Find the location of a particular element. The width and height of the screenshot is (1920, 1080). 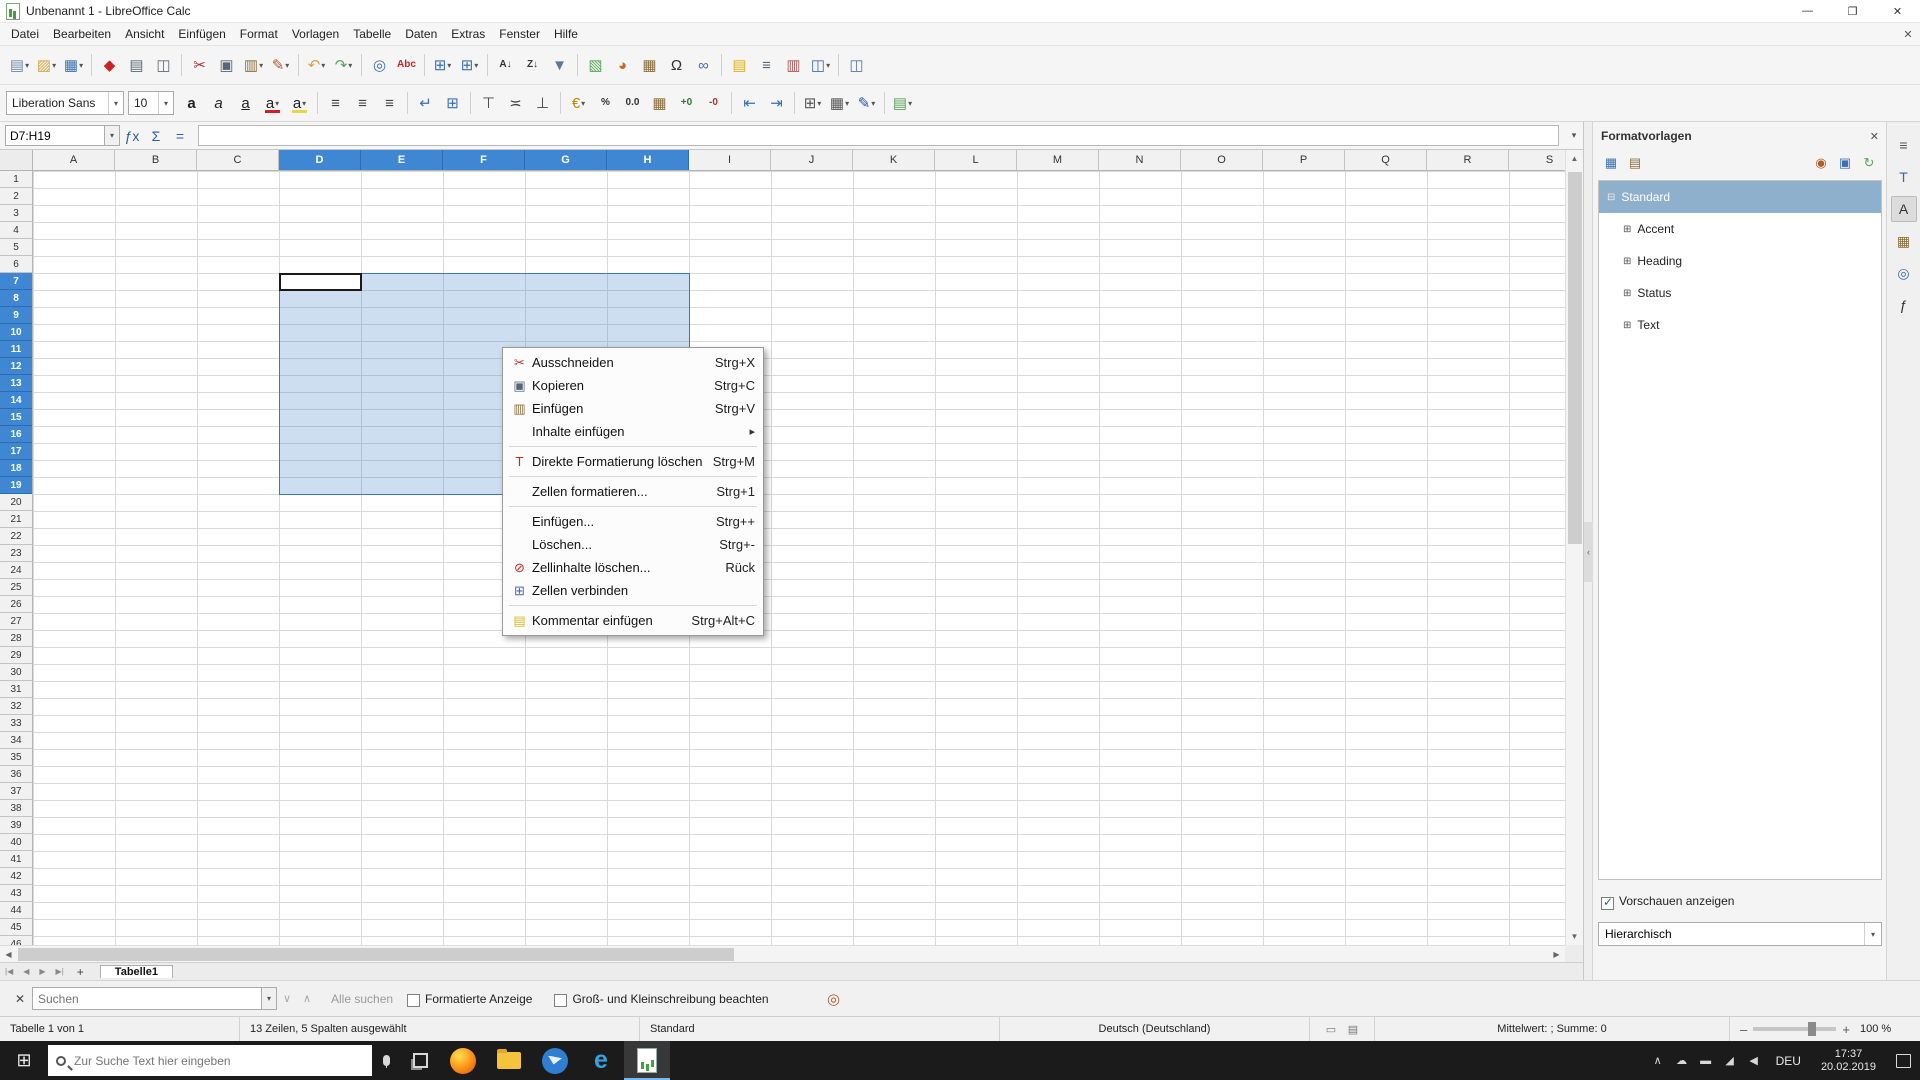

row-header-6: 6 is located at coordinates (16, 264).